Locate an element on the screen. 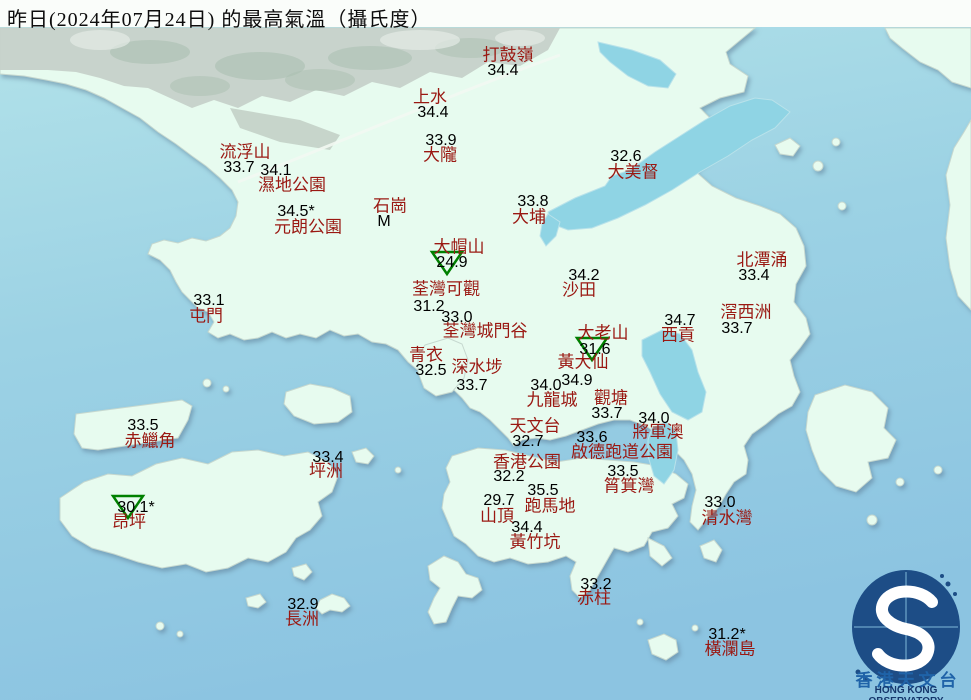 The image size is (971, 700). port-island is located at coordinates (842, 206).